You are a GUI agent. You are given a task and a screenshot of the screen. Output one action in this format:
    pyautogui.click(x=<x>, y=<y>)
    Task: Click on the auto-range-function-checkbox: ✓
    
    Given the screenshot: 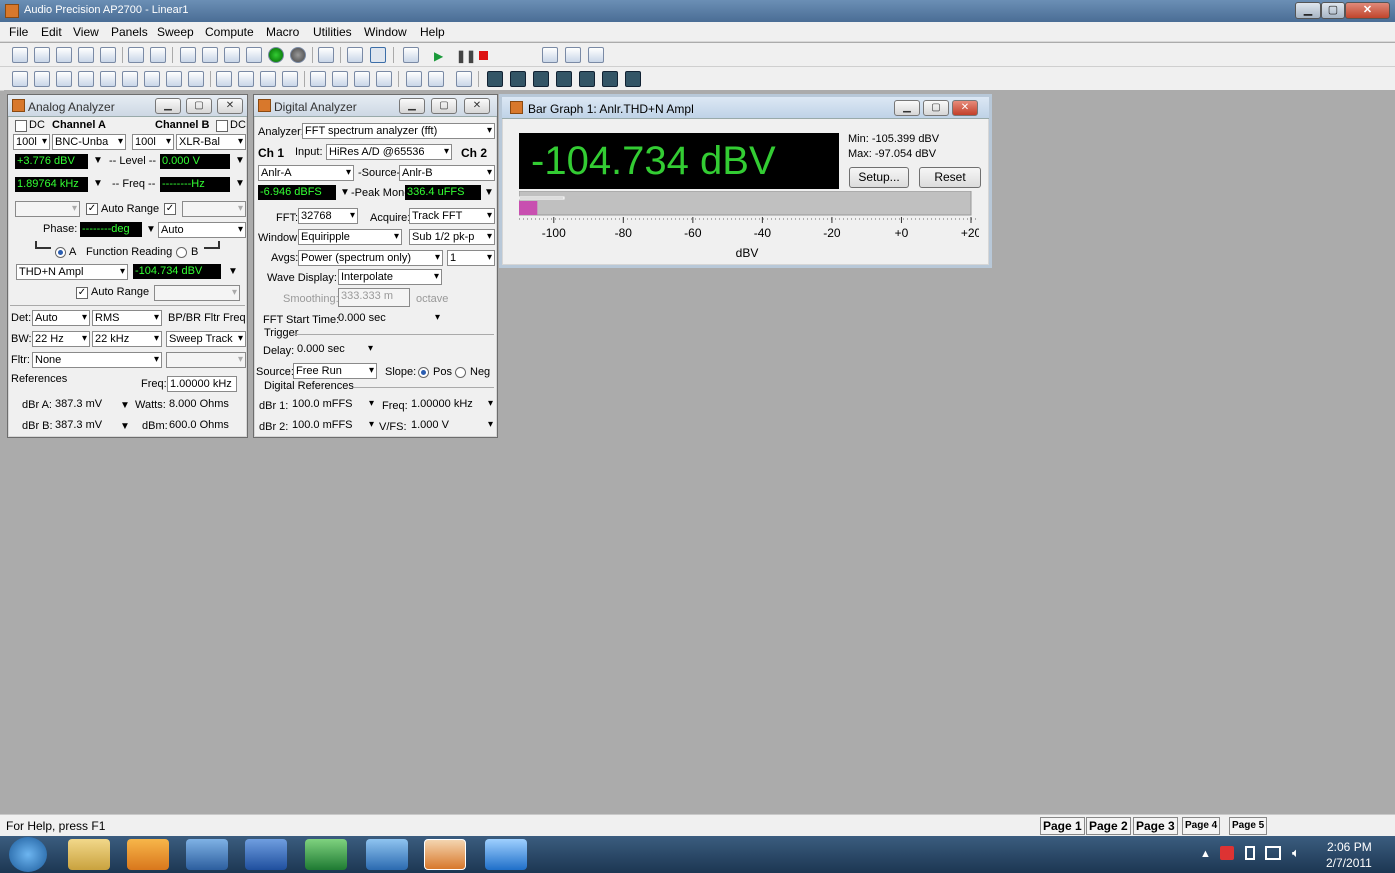 What is the action you would take?
    pyautogui.click(x=82, y=293)
    